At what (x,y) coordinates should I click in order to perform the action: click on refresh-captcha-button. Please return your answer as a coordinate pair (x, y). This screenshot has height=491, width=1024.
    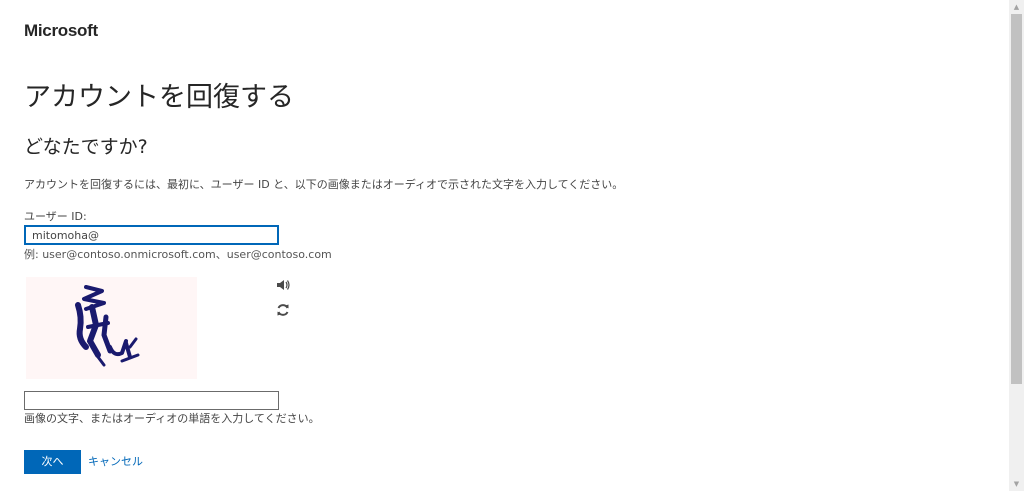
    Looking at the image, I should click on (283, 309).